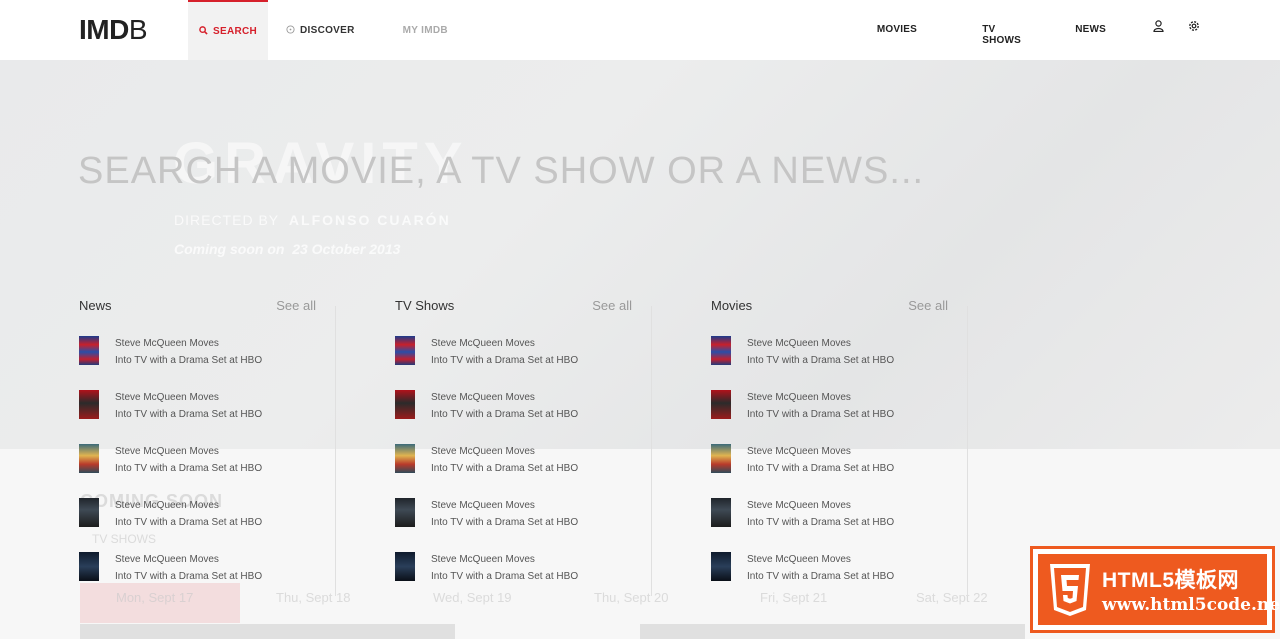 The image size is (1280, 639). Describe the element at coordinates (1070, 590) in the screenshot. I see `html5-shield-icon` at that location.